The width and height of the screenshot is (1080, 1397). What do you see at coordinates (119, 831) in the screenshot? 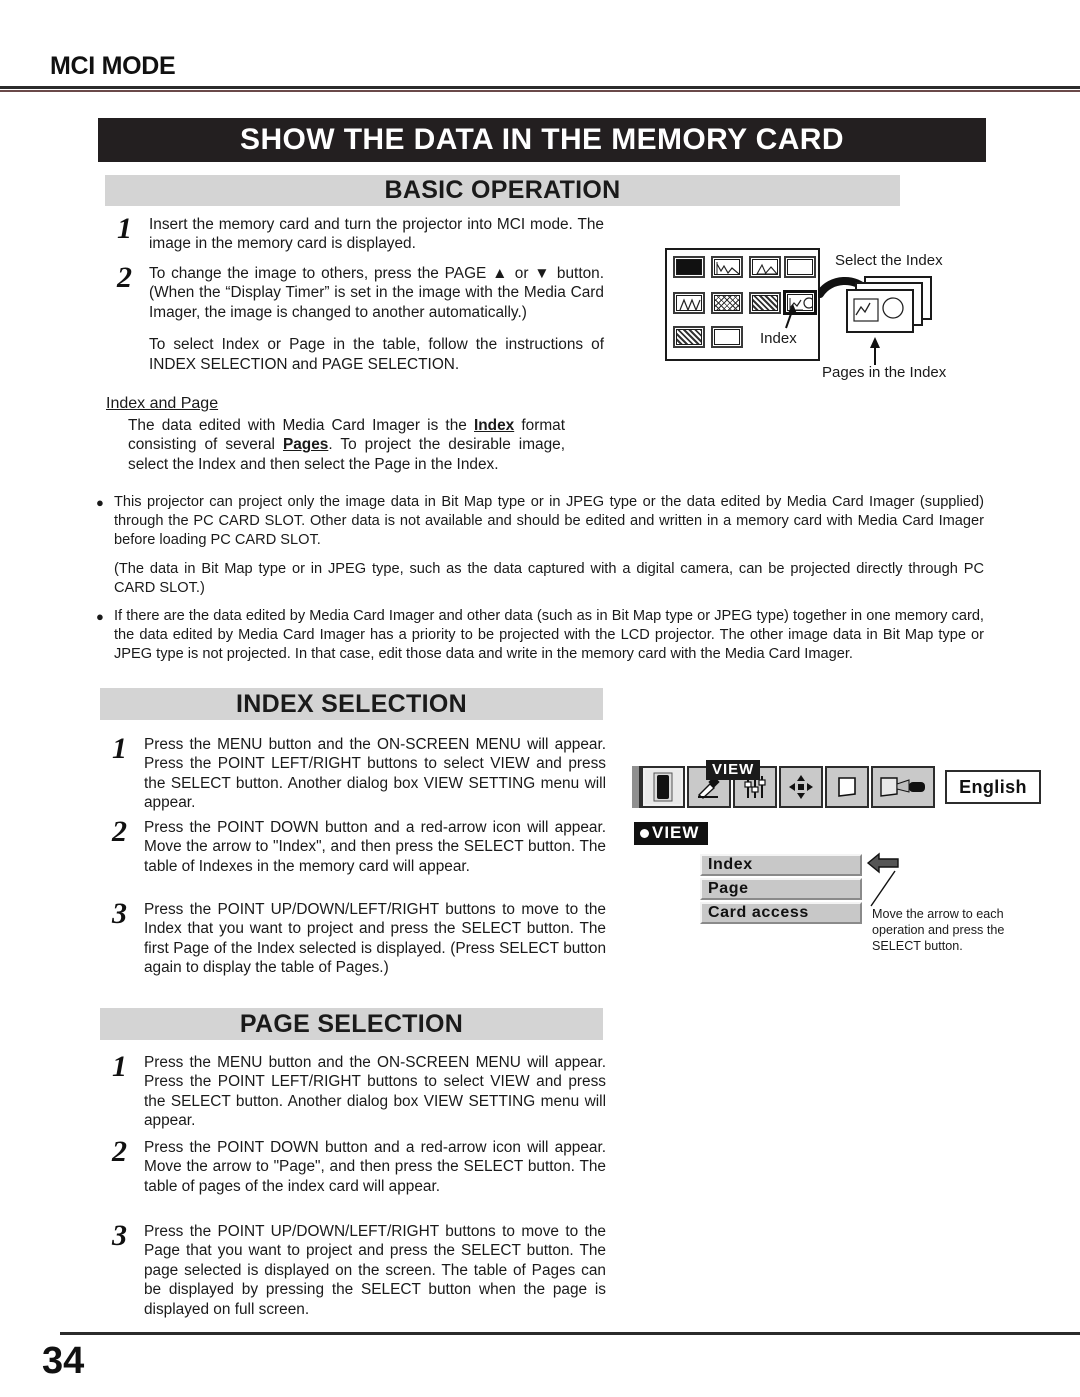
I see `index-step-2-number: 2` at bounding box center [119, 831].